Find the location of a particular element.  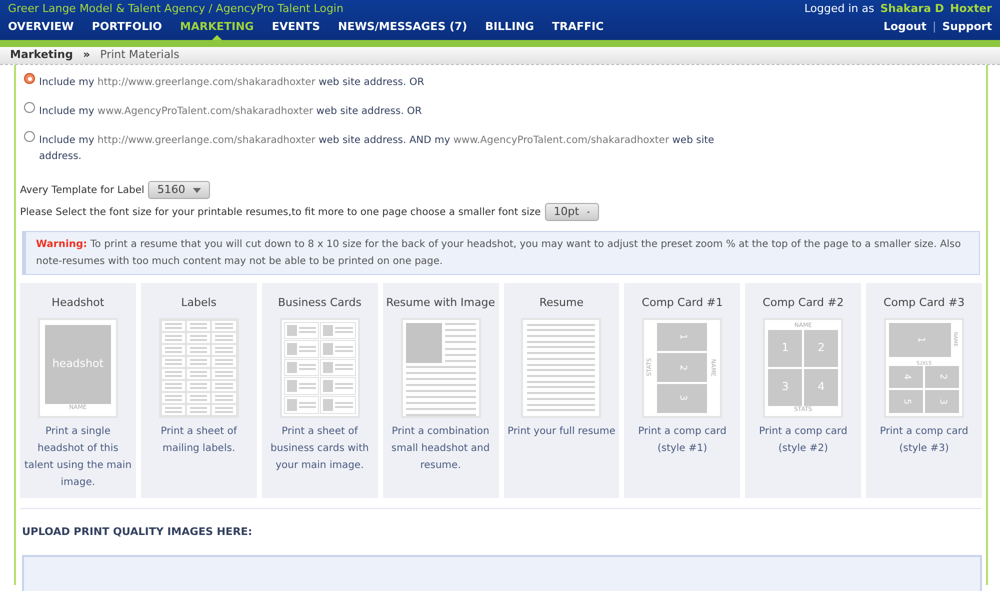

breadcrumb-link: Marketing is located at coordinates (42, 55).